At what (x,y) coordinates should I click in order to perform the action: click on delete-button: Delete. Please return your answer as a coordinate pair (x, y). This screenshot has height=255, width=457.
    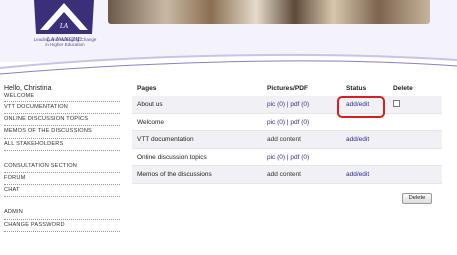
    Looking at the image, I should click on (417, 198).